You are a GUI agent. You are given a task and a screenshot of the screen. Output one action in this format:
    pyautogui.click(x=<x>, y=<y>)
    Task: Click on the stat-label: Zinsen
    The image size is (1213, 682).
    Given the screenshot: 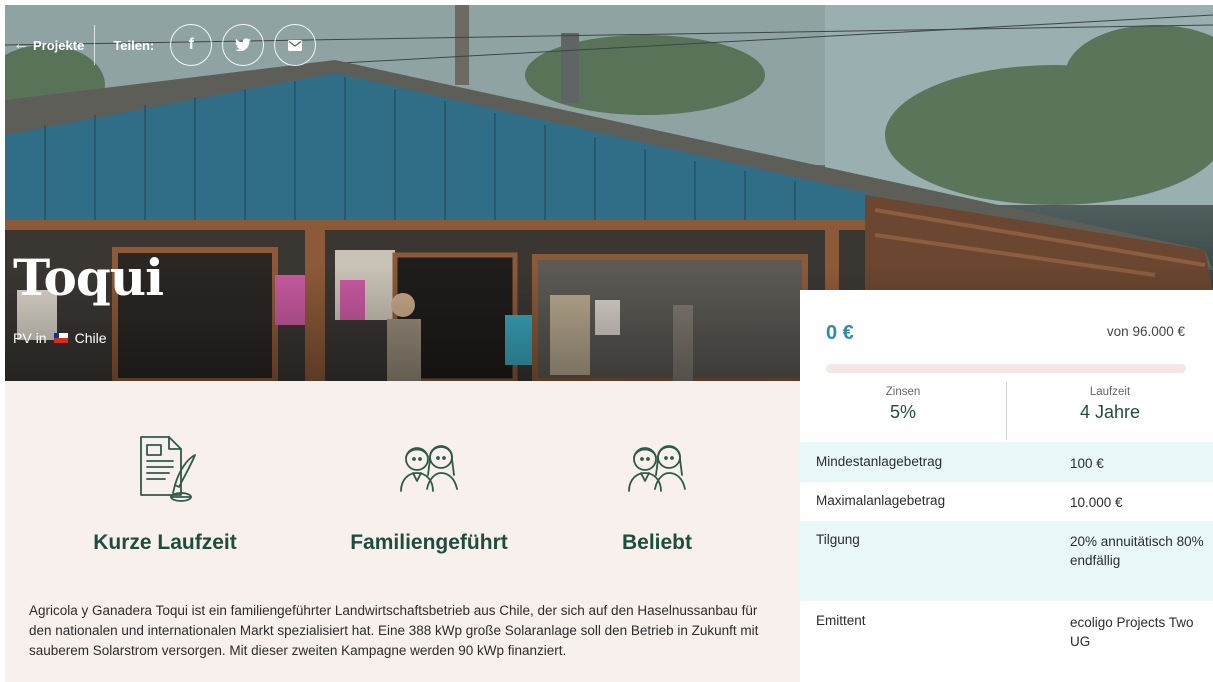 What is the action you would take?
    pyautogui.click(x=903, y=392)
    